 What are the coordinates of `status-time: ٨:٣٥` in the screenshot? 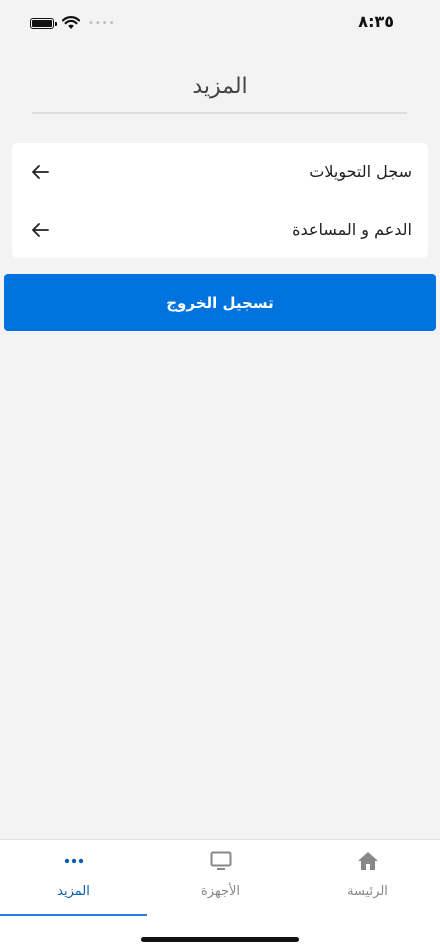 It's located at (376, 21).